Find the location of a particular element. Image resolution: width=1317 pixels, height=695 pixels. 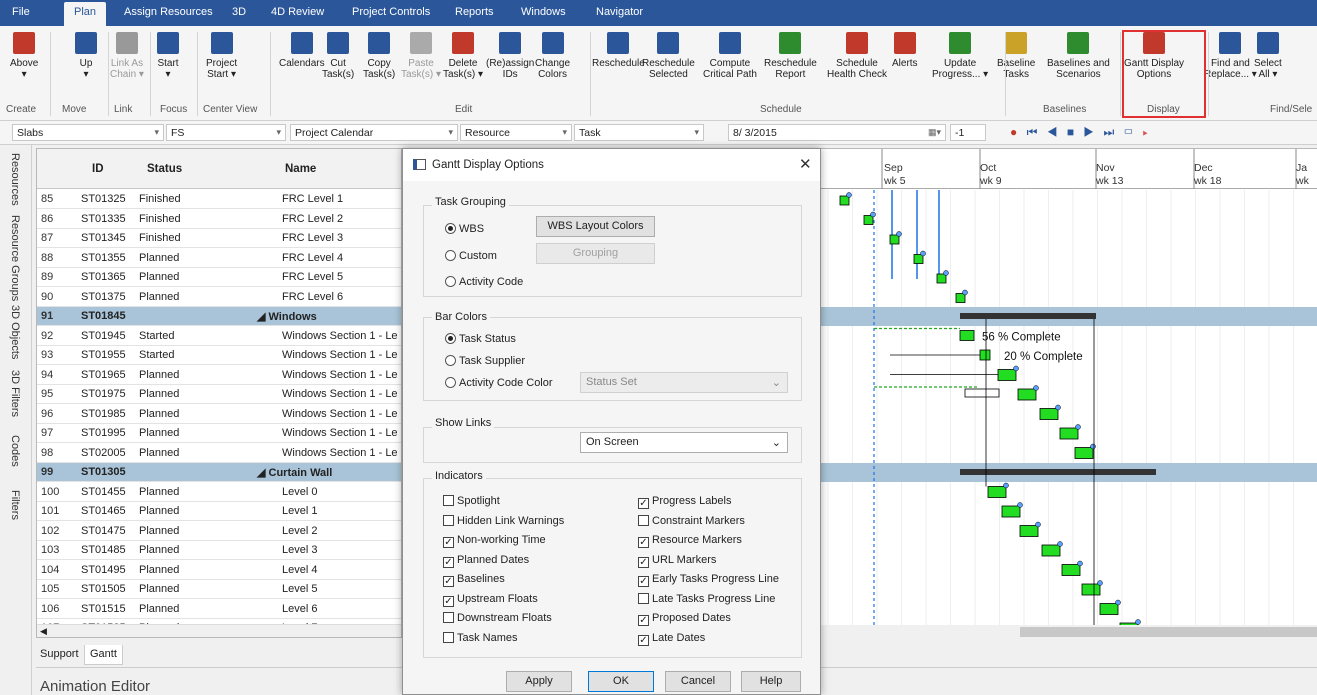

play-icon: ▶ is located at coordinates (1090, 132).